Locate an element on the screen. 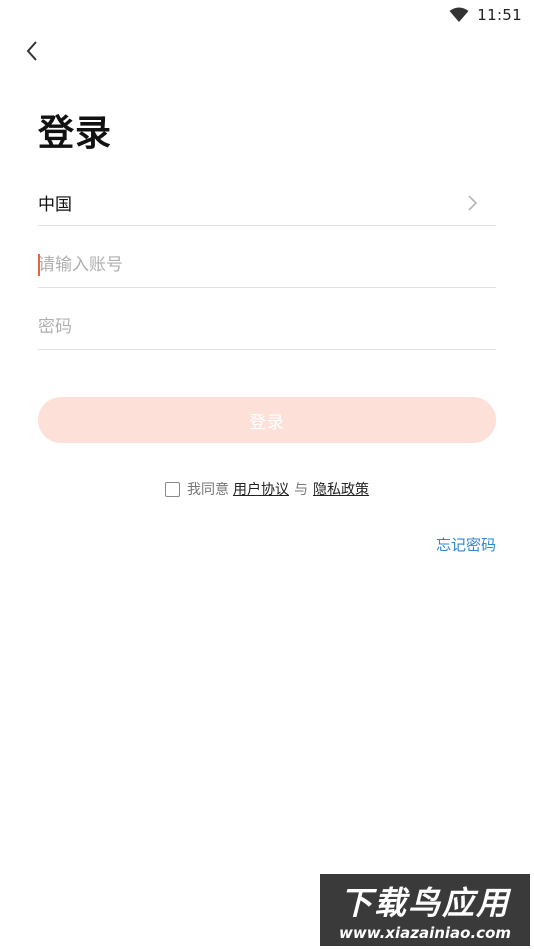 This screenshot has height=949, width=534. password-input is located at coordinates (267, 326).